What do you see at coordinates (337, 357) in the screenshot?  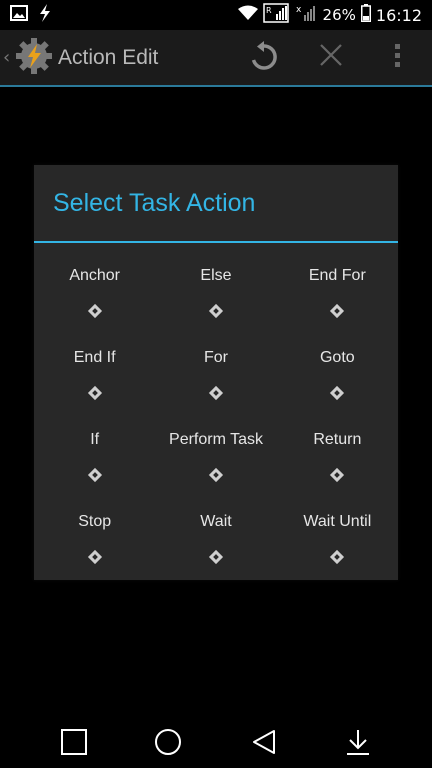 I see `action-label: Goto` at bounding box center [337, 357].